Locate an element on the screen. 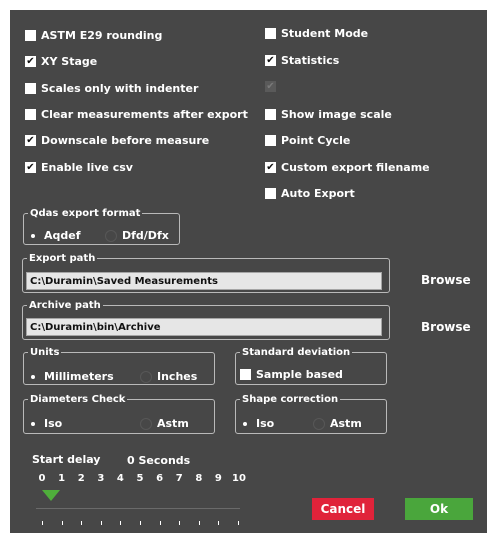  archive-path-browse-button: Browse is located at coordinates (446, 327).